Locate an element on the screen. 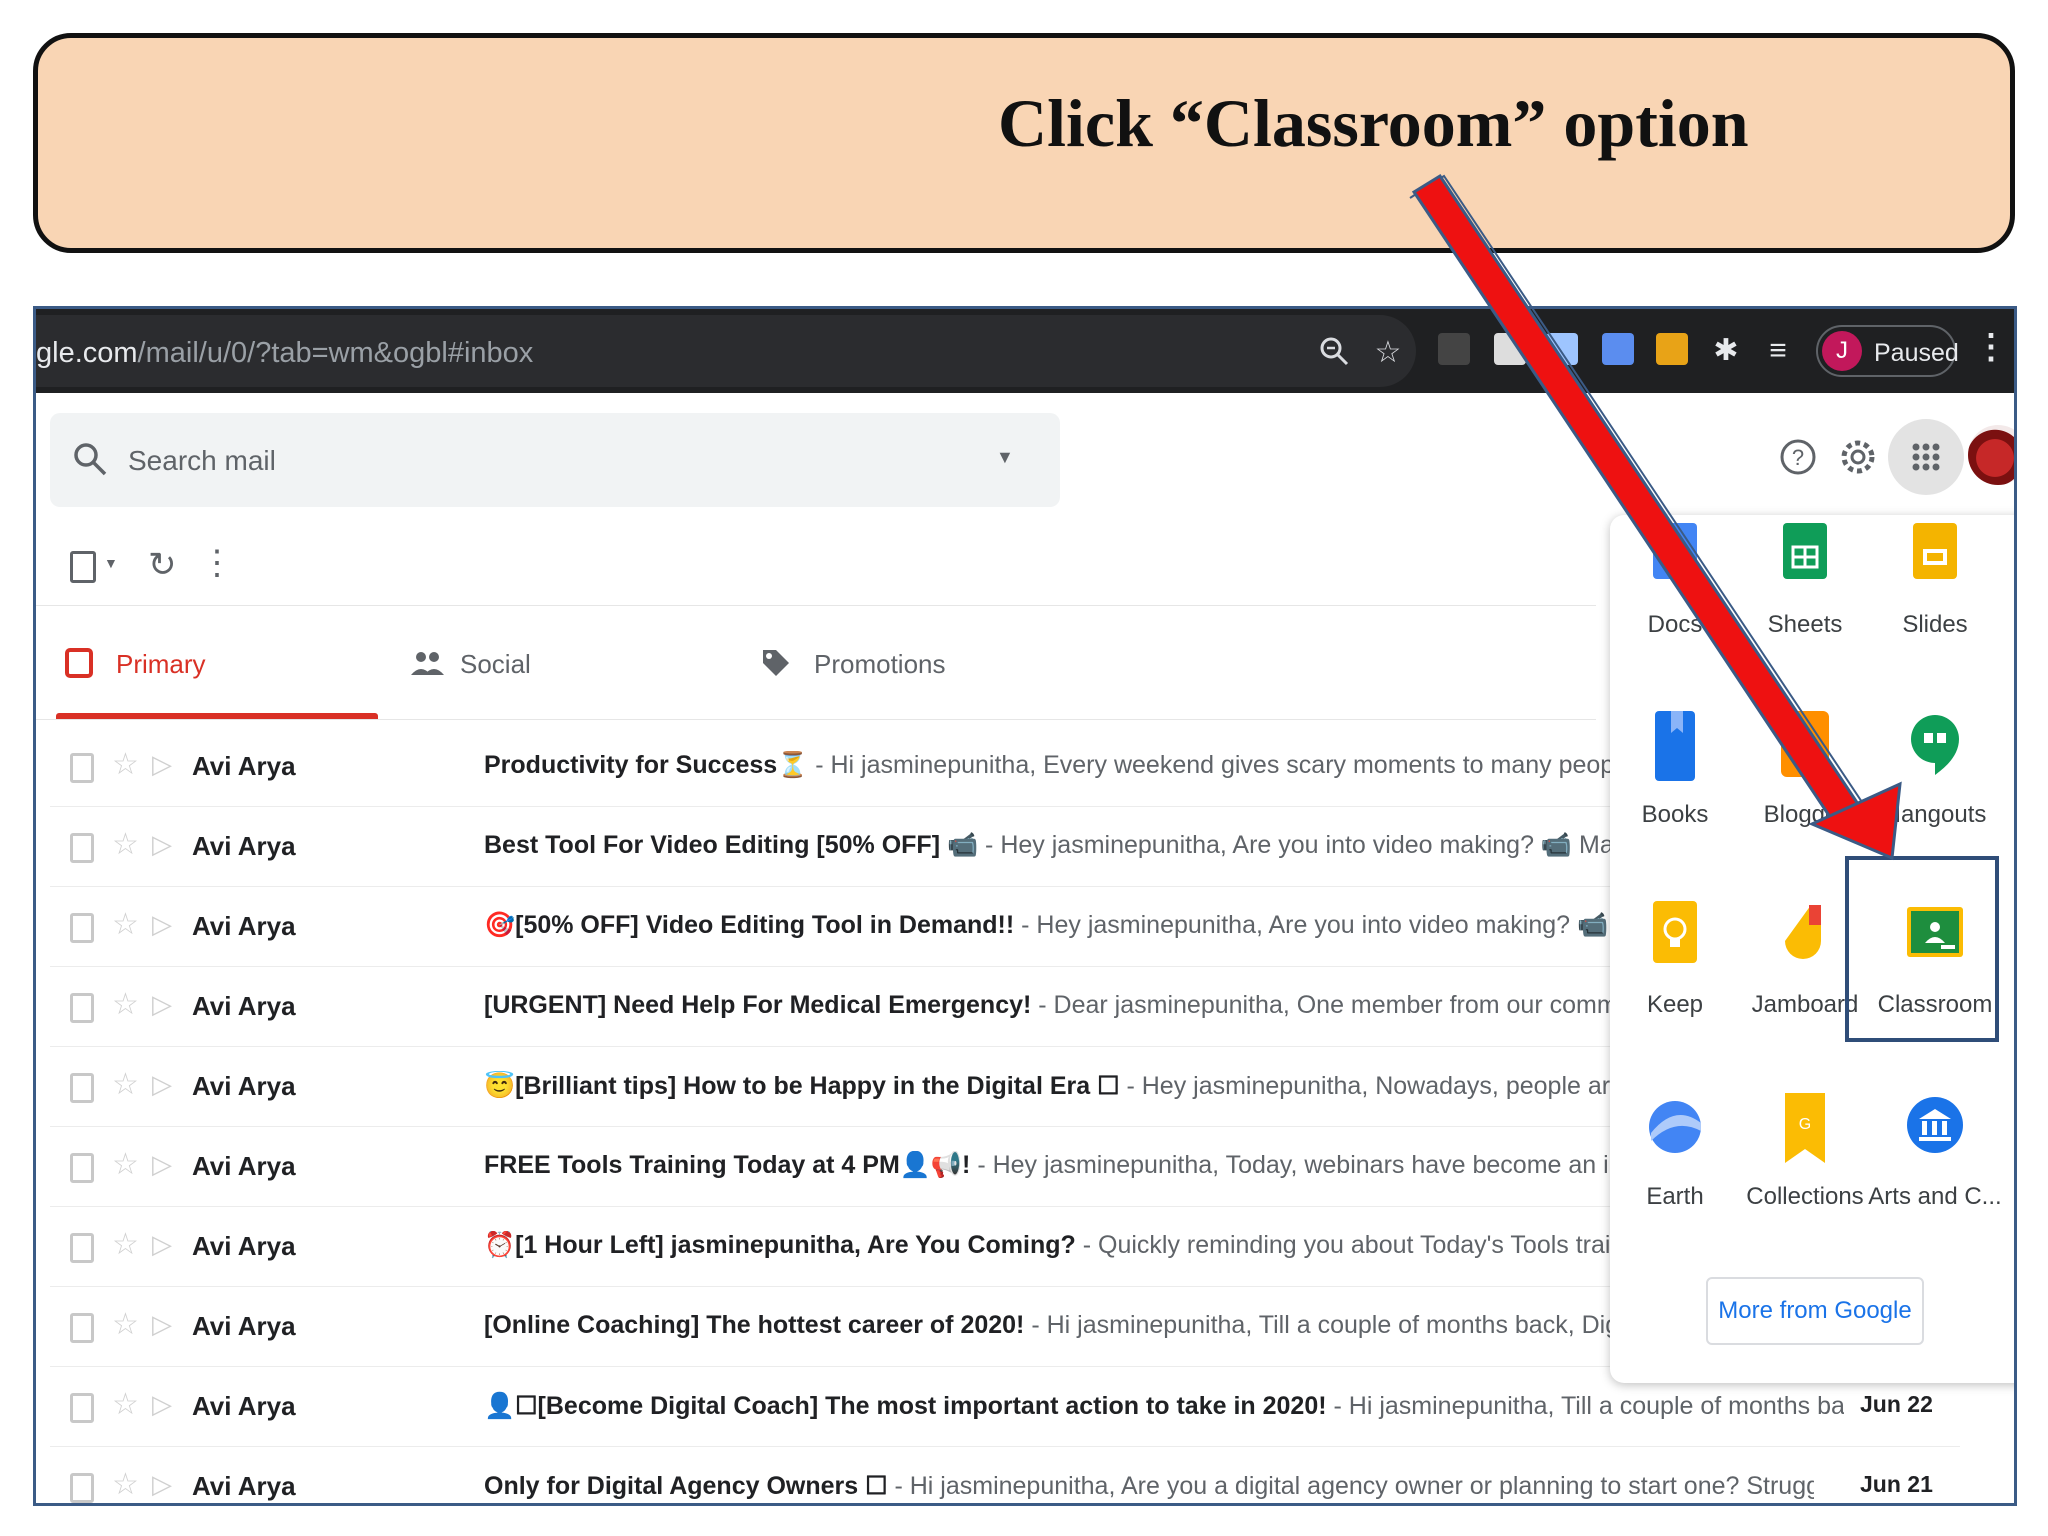  google-apps-button is located at coordinates (1926, 457).